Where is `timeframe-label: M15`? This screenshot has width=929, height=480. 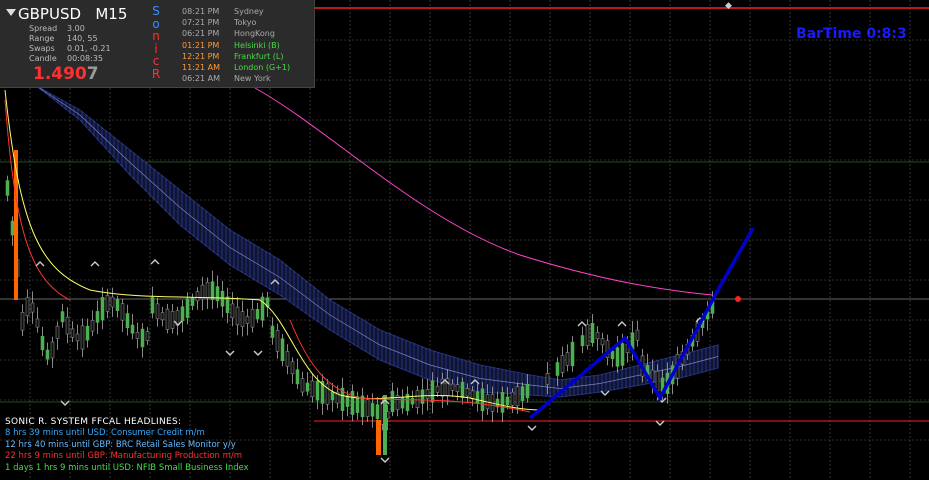 timeframe-label: M15 is located at coordinates (111, 14).